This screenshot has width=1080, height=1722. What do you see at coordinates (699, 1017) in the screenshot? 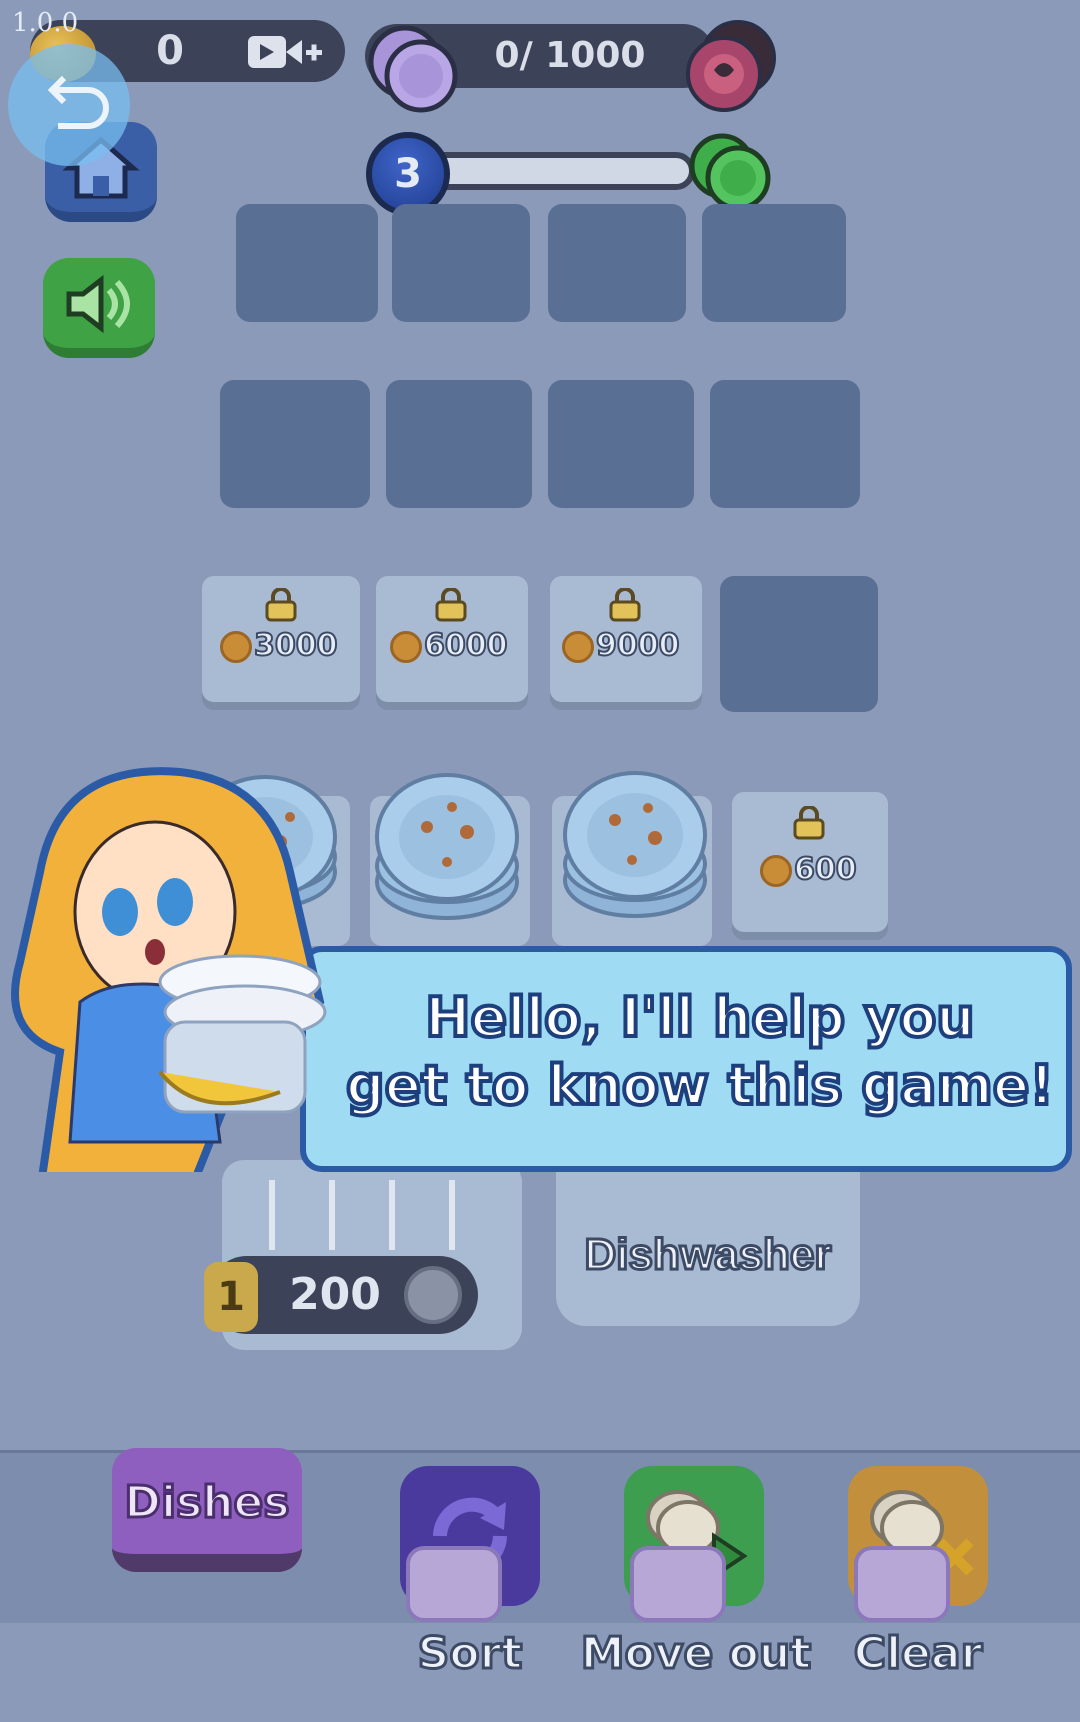
I see `tutorial-line-1: Hello, I'll help you` at bounding box center [699, 1017].